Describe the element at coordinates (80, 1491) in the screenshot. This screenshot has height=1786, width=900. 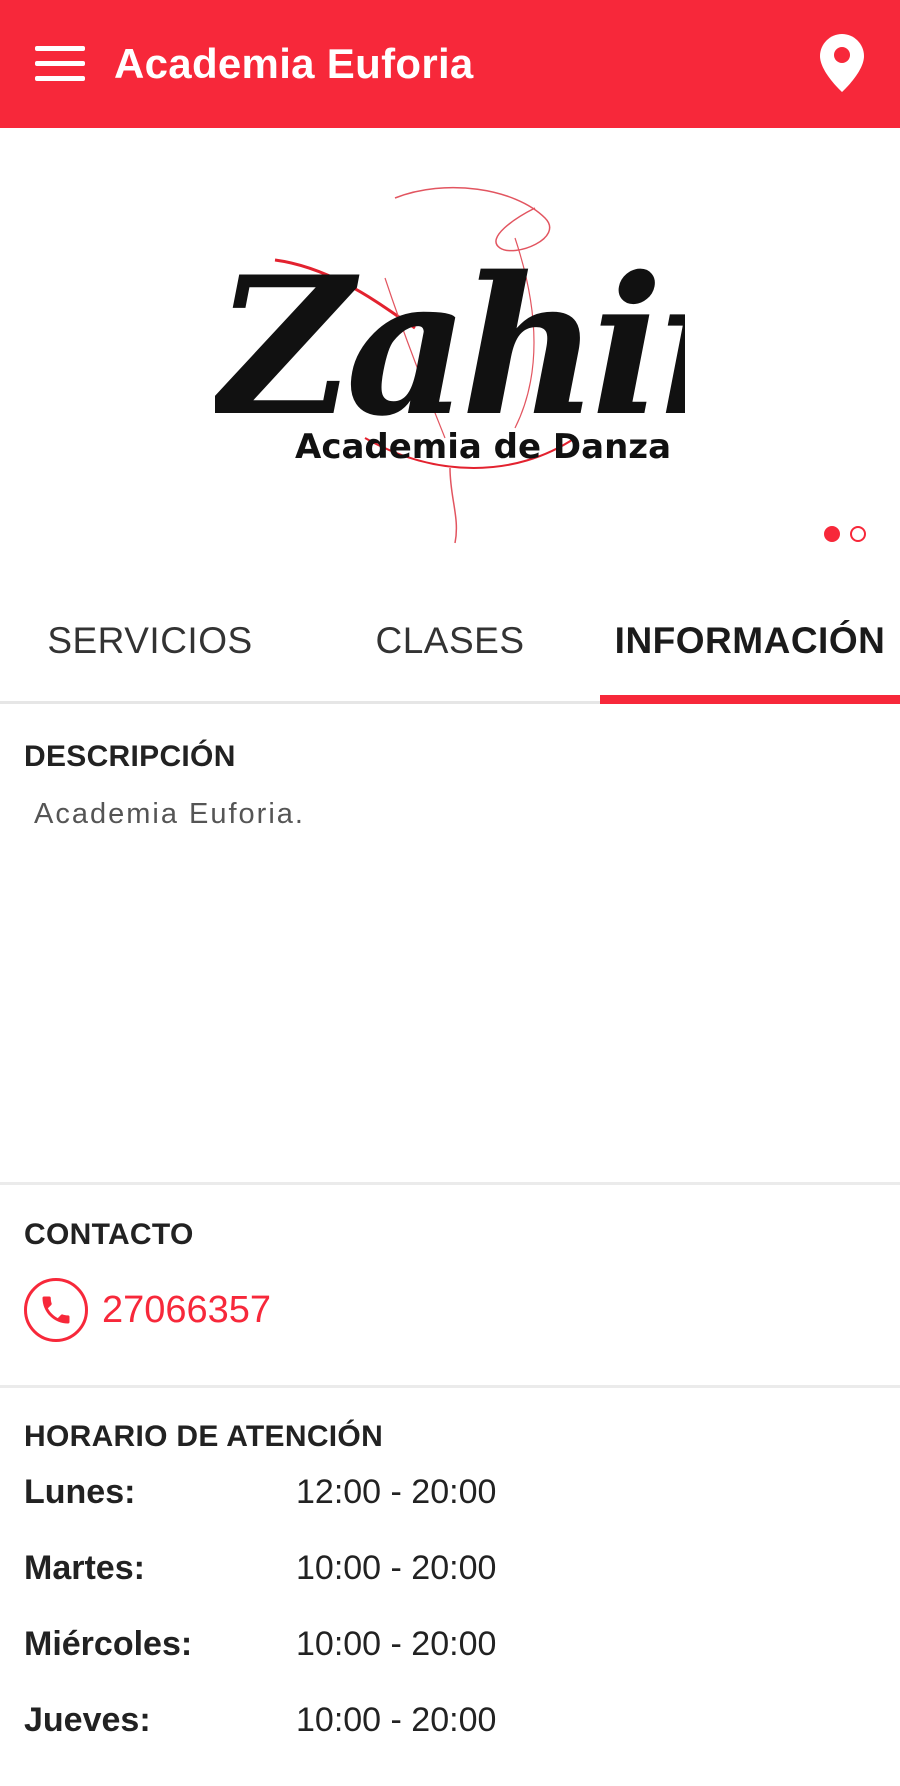
I see `day-label: Lunes:` at that location.